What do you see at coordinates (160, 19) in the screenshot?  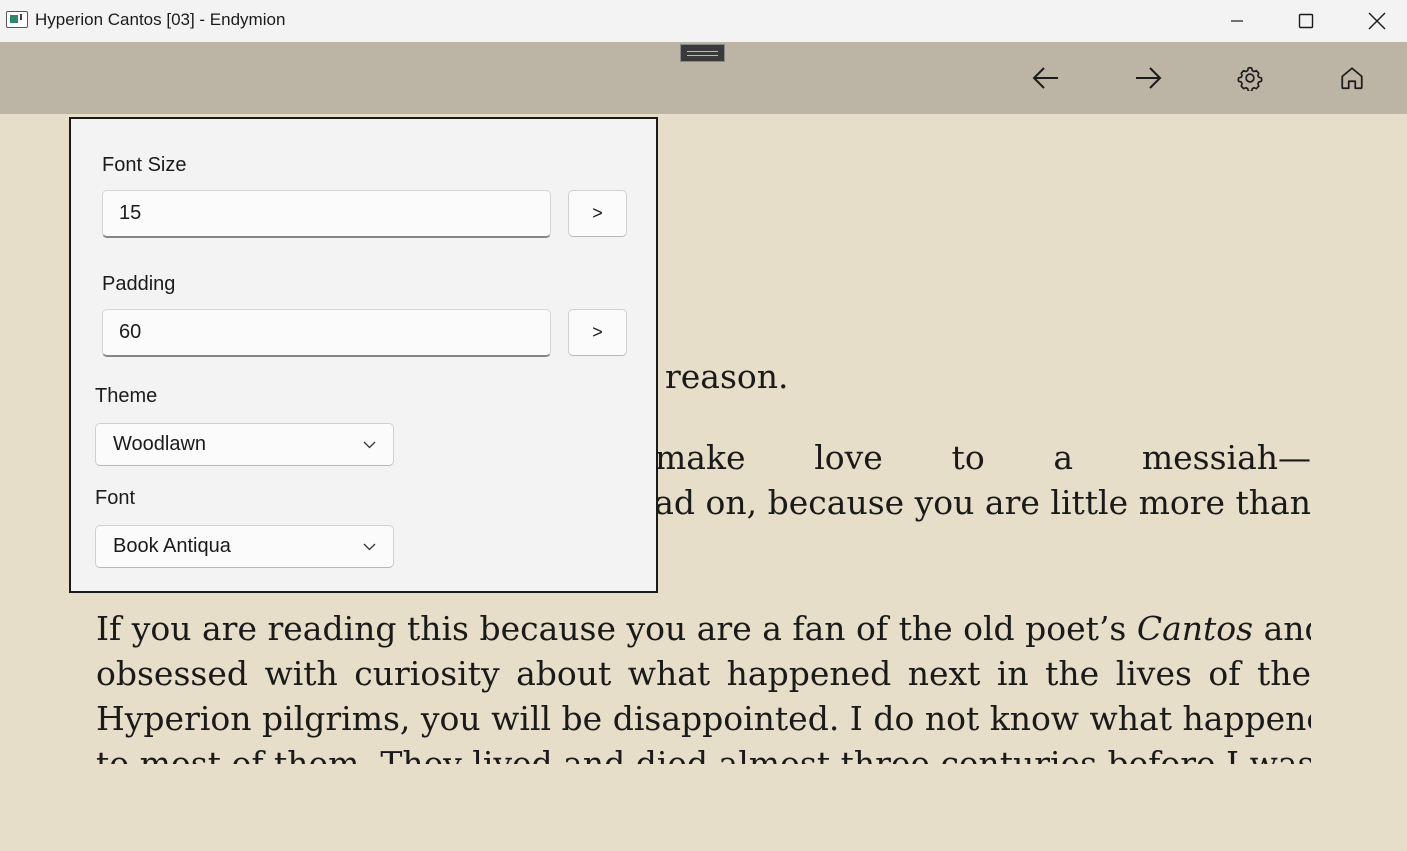 I see `window-title: Hyperion Cantos [03] - Endymion` at bounding box center [160, 19].